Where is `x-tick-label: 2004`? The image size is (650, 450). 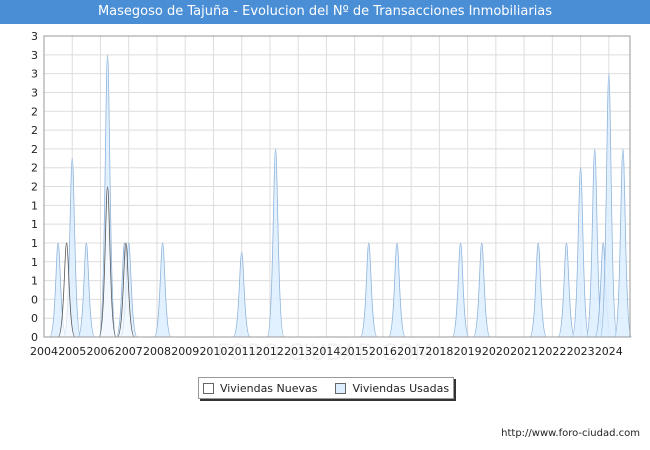 x-tick-label: 2004 is located at coordinates (44, 351).